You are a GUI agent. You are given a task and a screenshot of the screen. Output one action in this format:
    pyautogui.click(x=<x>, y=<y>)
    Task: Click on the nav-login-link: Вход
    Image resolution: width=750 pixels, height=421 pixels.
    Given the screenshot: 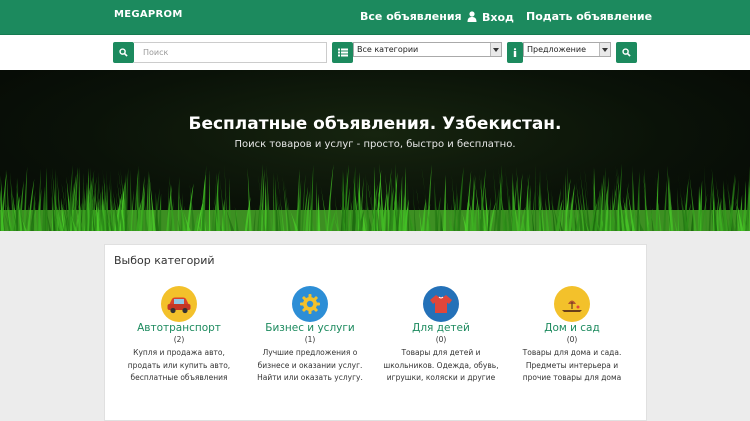 What is the action you would take?
    pyautogui.click(x=490, y=17)
    